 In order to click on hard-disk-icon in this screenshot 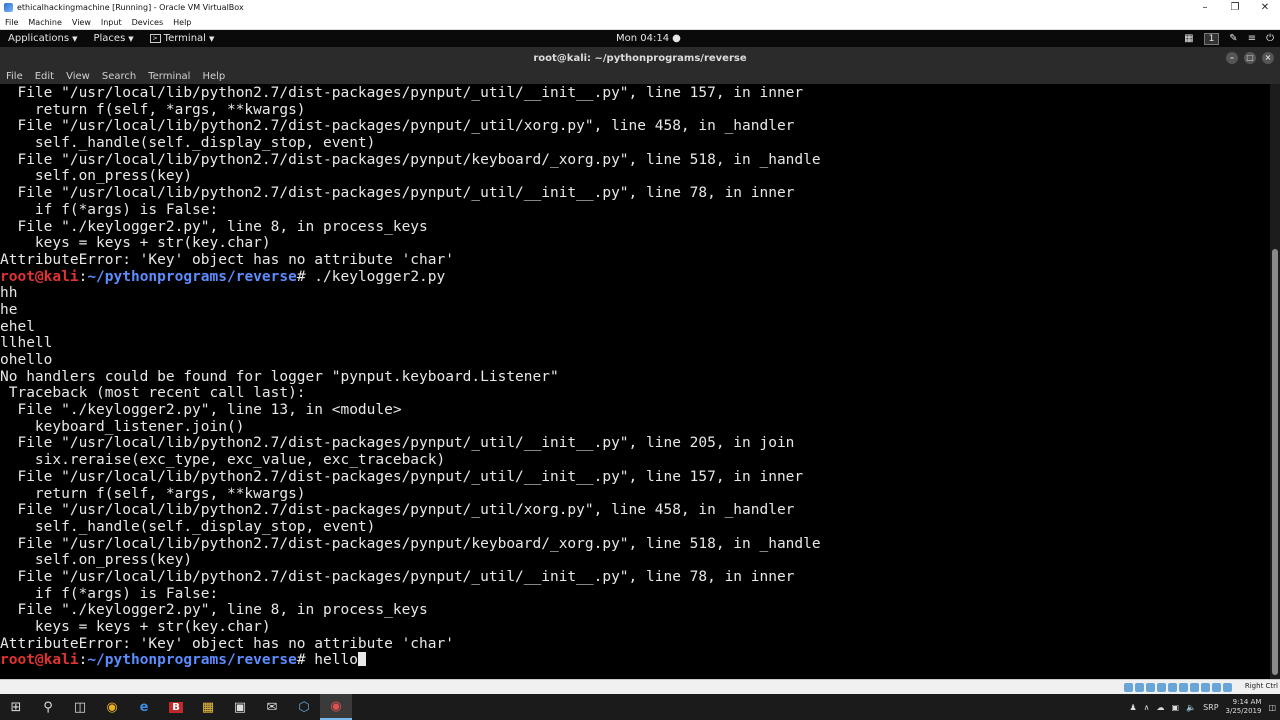, I will do `click(1128, 687)`.